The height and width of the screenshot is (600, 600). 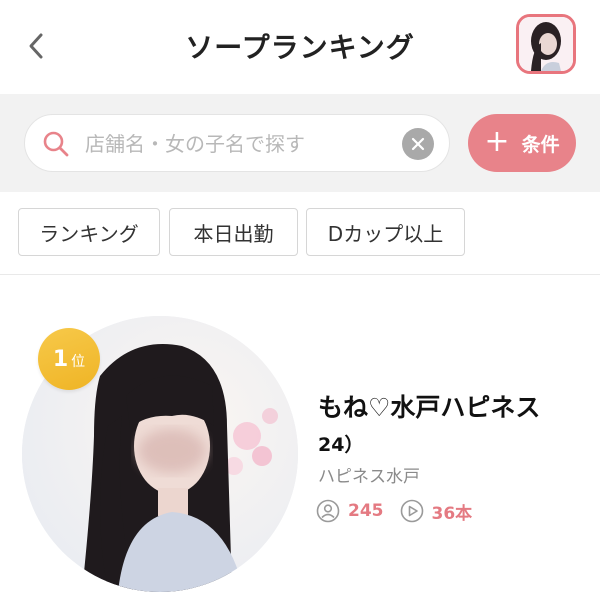 I want to click on followers-stat: 245, so click(x=350, y=511).